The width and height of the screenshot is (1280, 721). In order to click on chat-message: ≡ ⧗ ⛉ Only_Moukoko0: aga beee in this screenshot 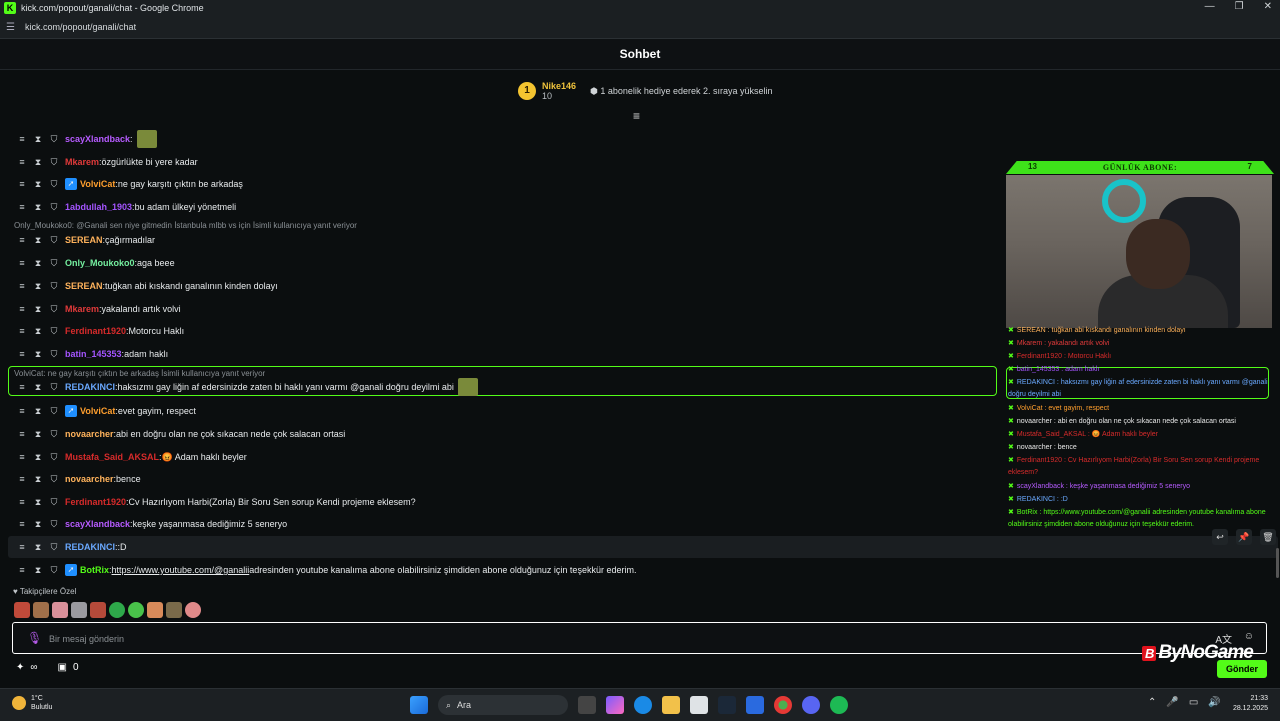, I will do `click(87, 263)`.